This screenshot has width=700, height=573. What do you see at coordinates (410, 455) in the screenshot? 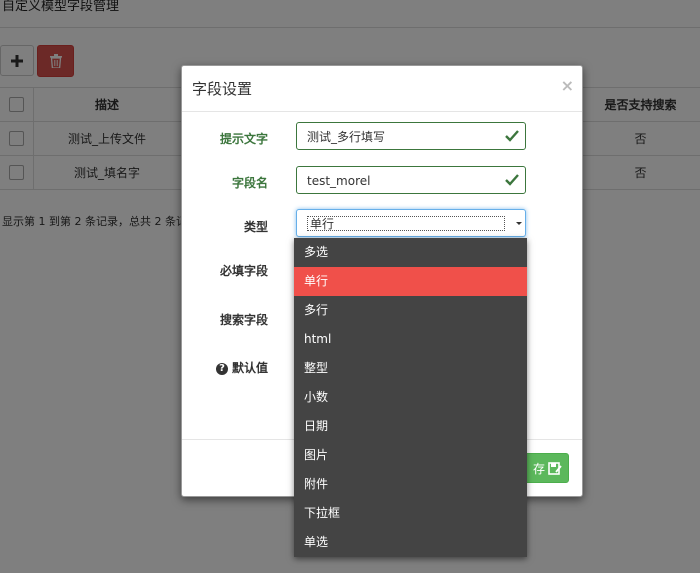
I see `option-image: 图片` at bounding box center [410, 455].